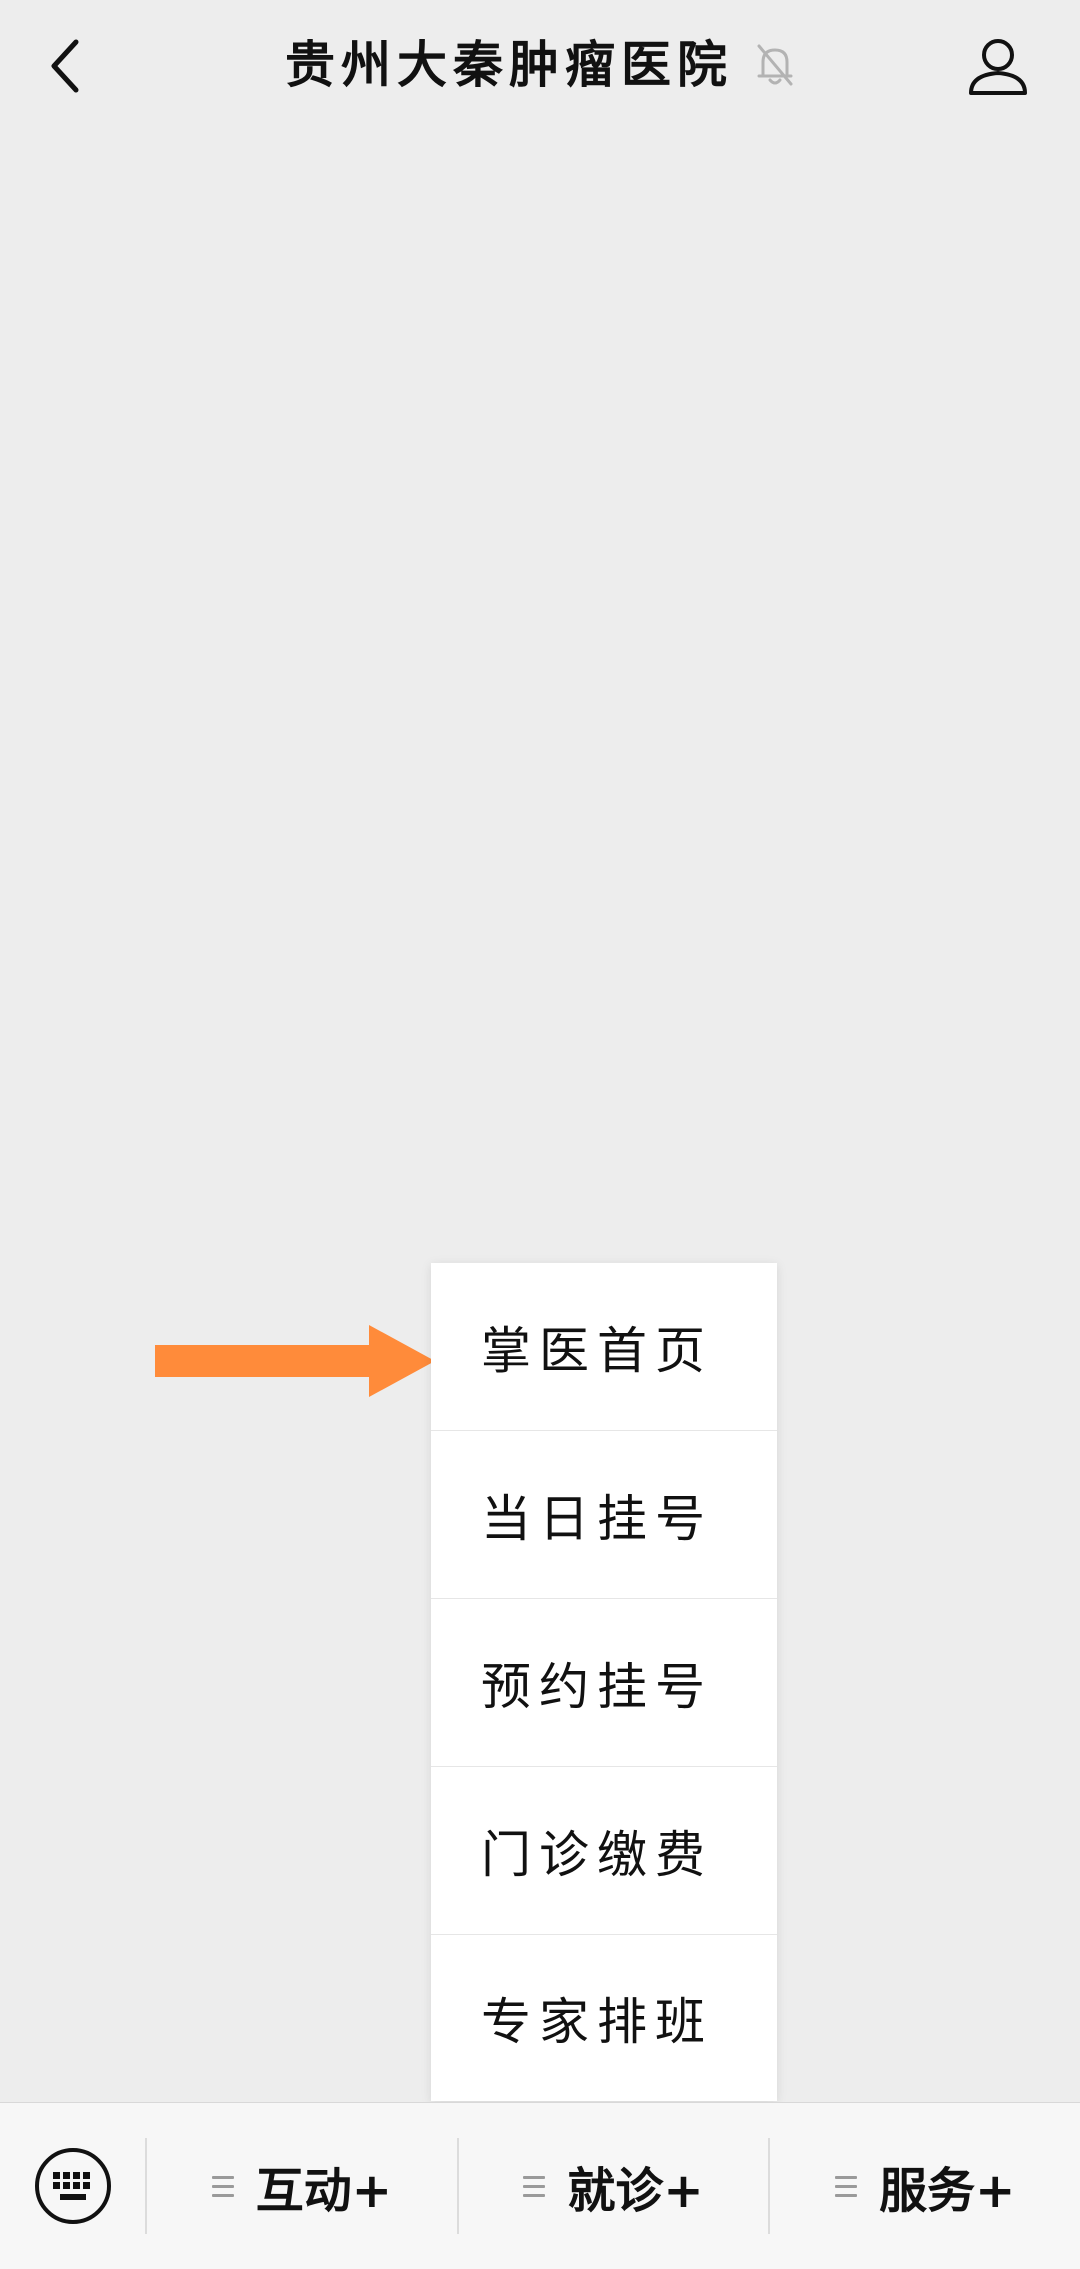 The width and height of the screenshot is (1080, 2269). Describe the element at coordinates (295, 1361) in the screenshot. I see `arrow-right-icon` at that location.